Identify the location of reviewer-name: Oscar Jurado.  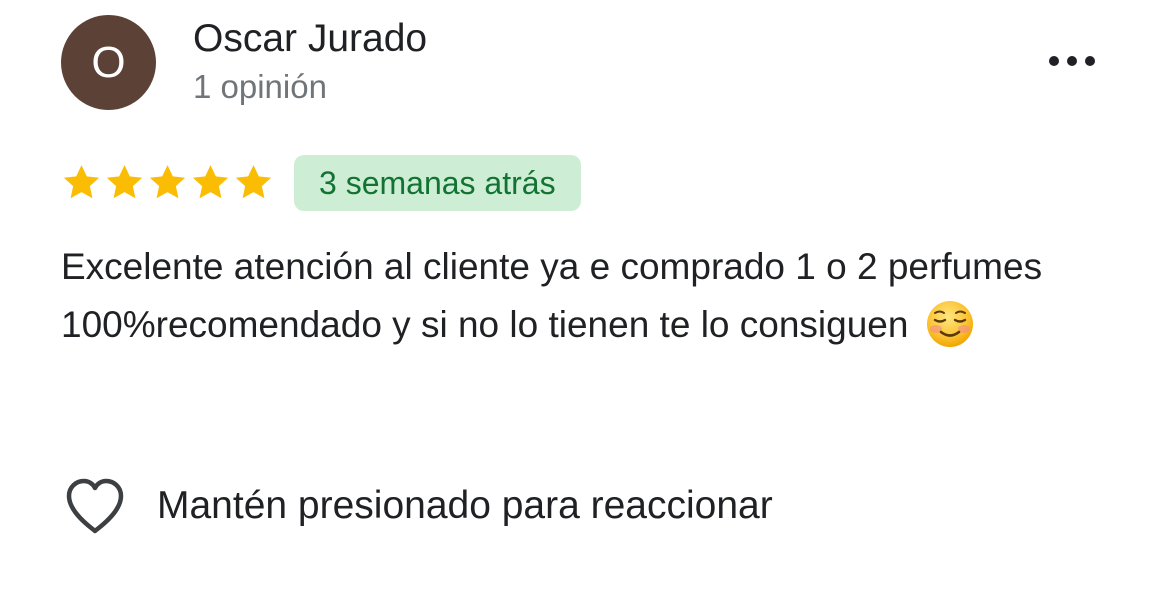
(310, 39).